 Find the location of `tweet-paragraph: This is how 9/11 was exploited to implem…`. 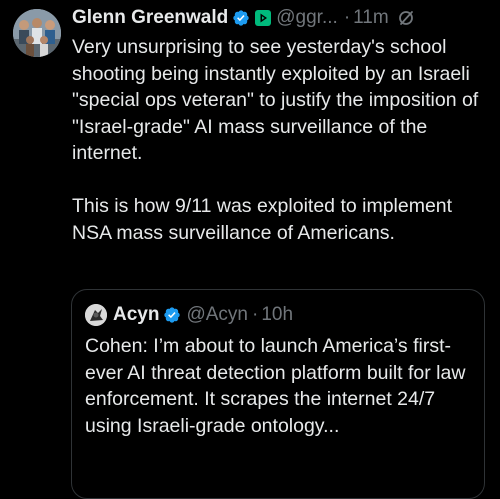

tweet-paragraph: This is how 9/11 was exploited to implem… is located at coordinates (262, 219).